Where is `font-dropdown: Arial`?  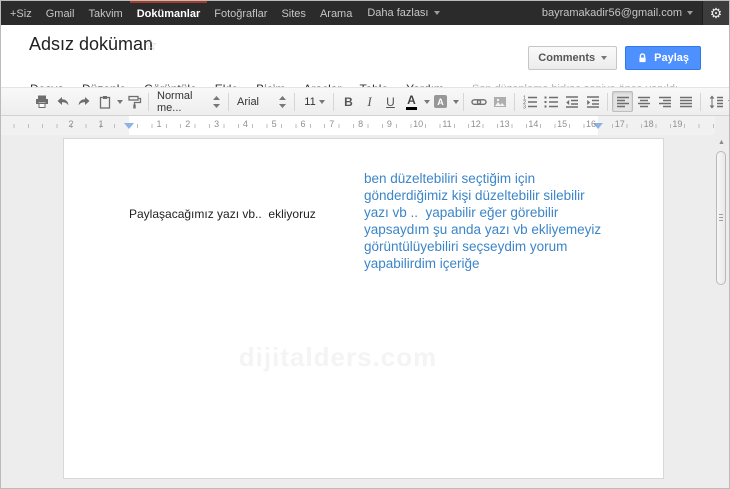
font-dropdown: Arial is located at coordinates (261, 101).